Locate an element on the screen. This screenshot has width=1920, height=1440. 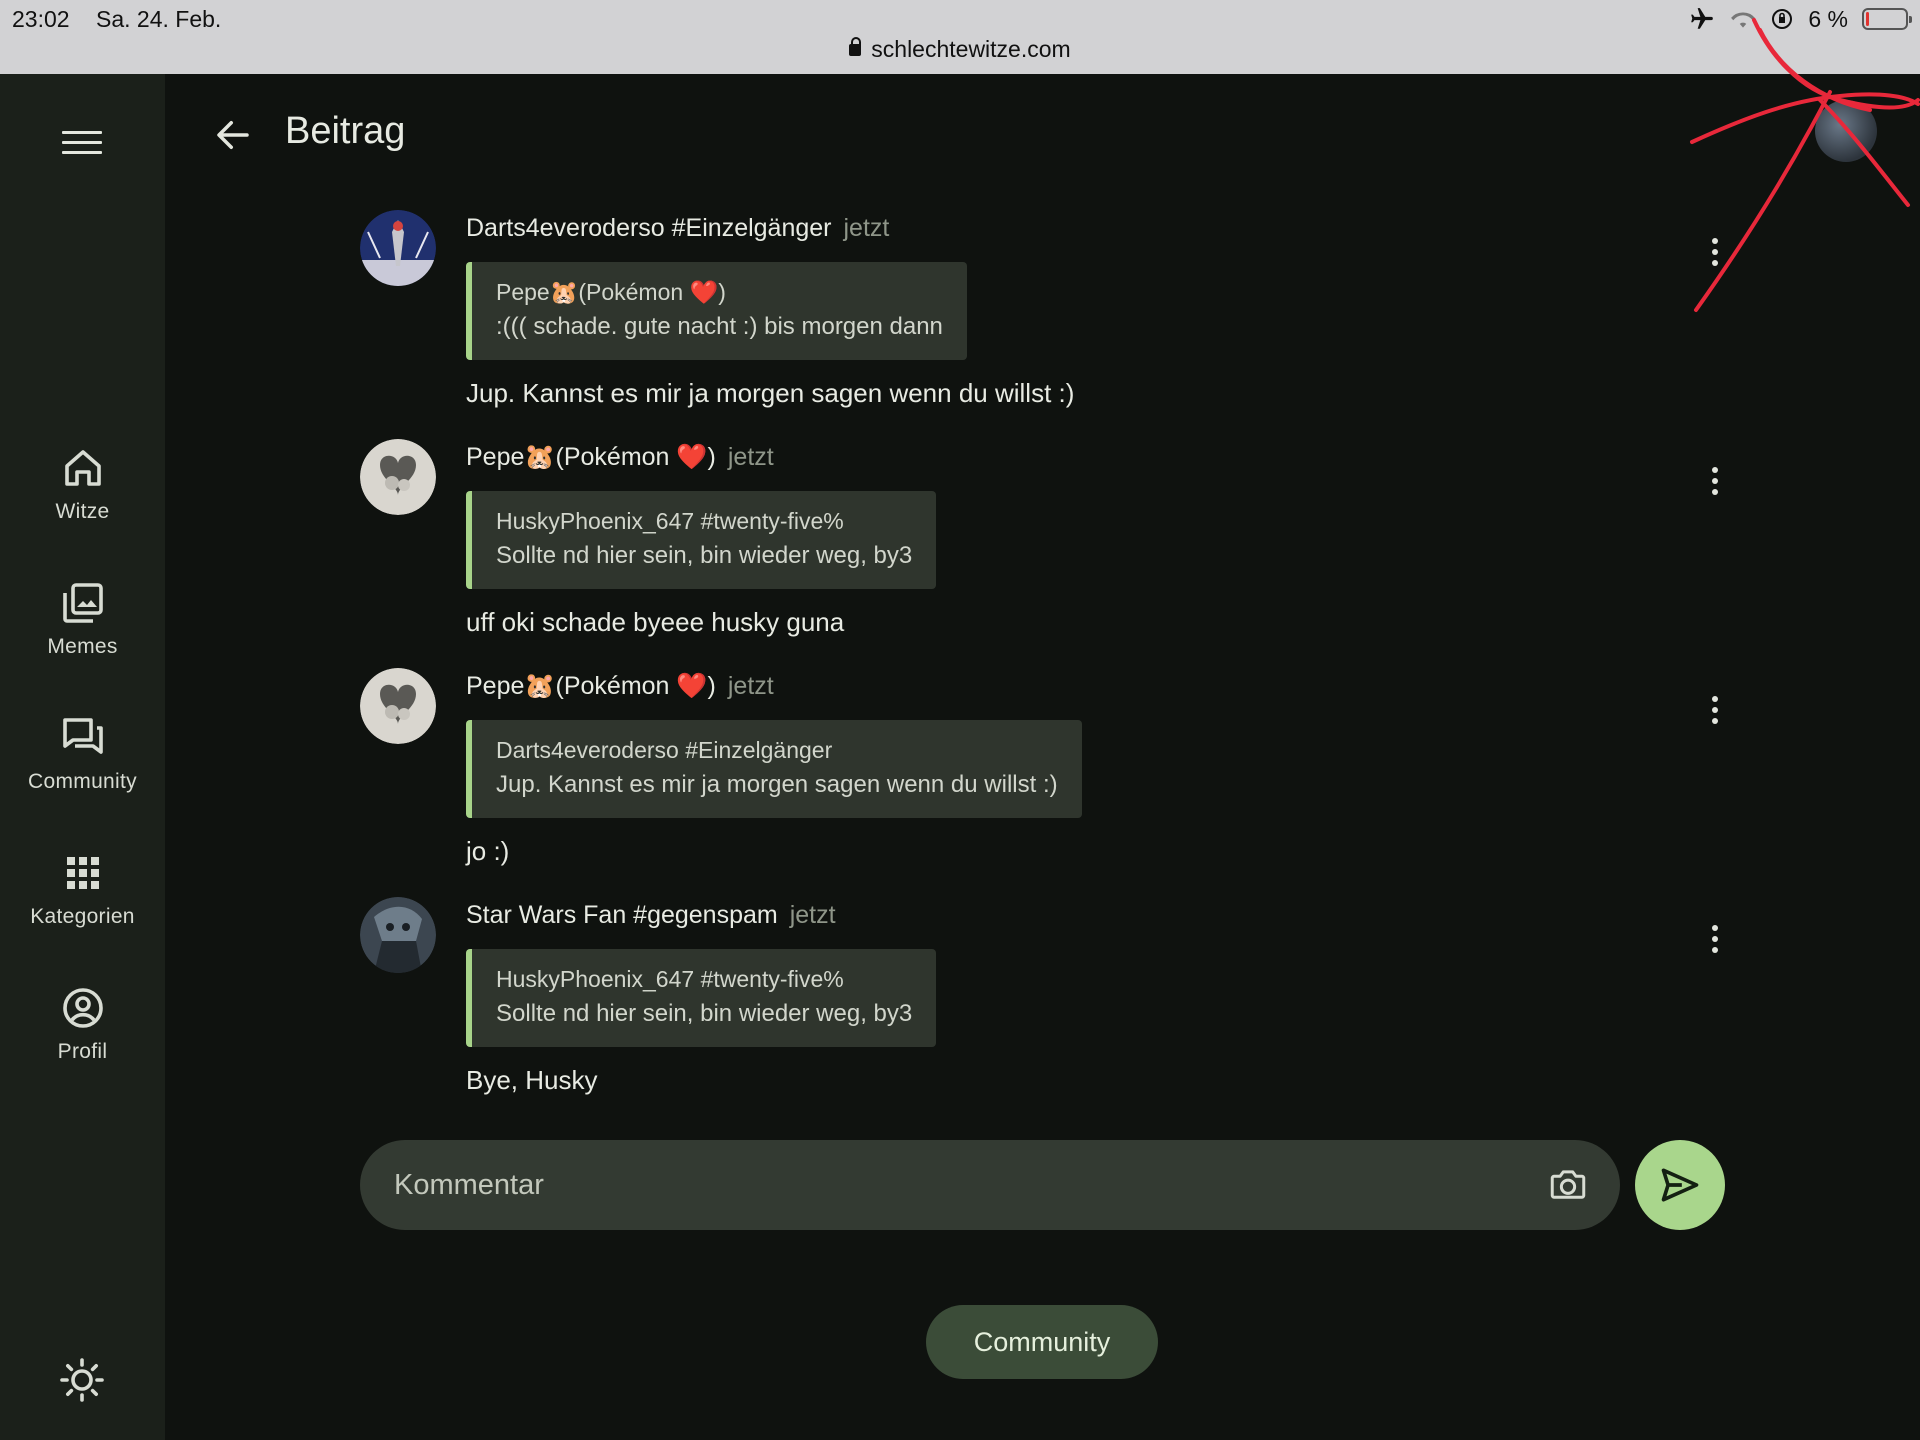
home-icon is located at coordinates (82, 468).